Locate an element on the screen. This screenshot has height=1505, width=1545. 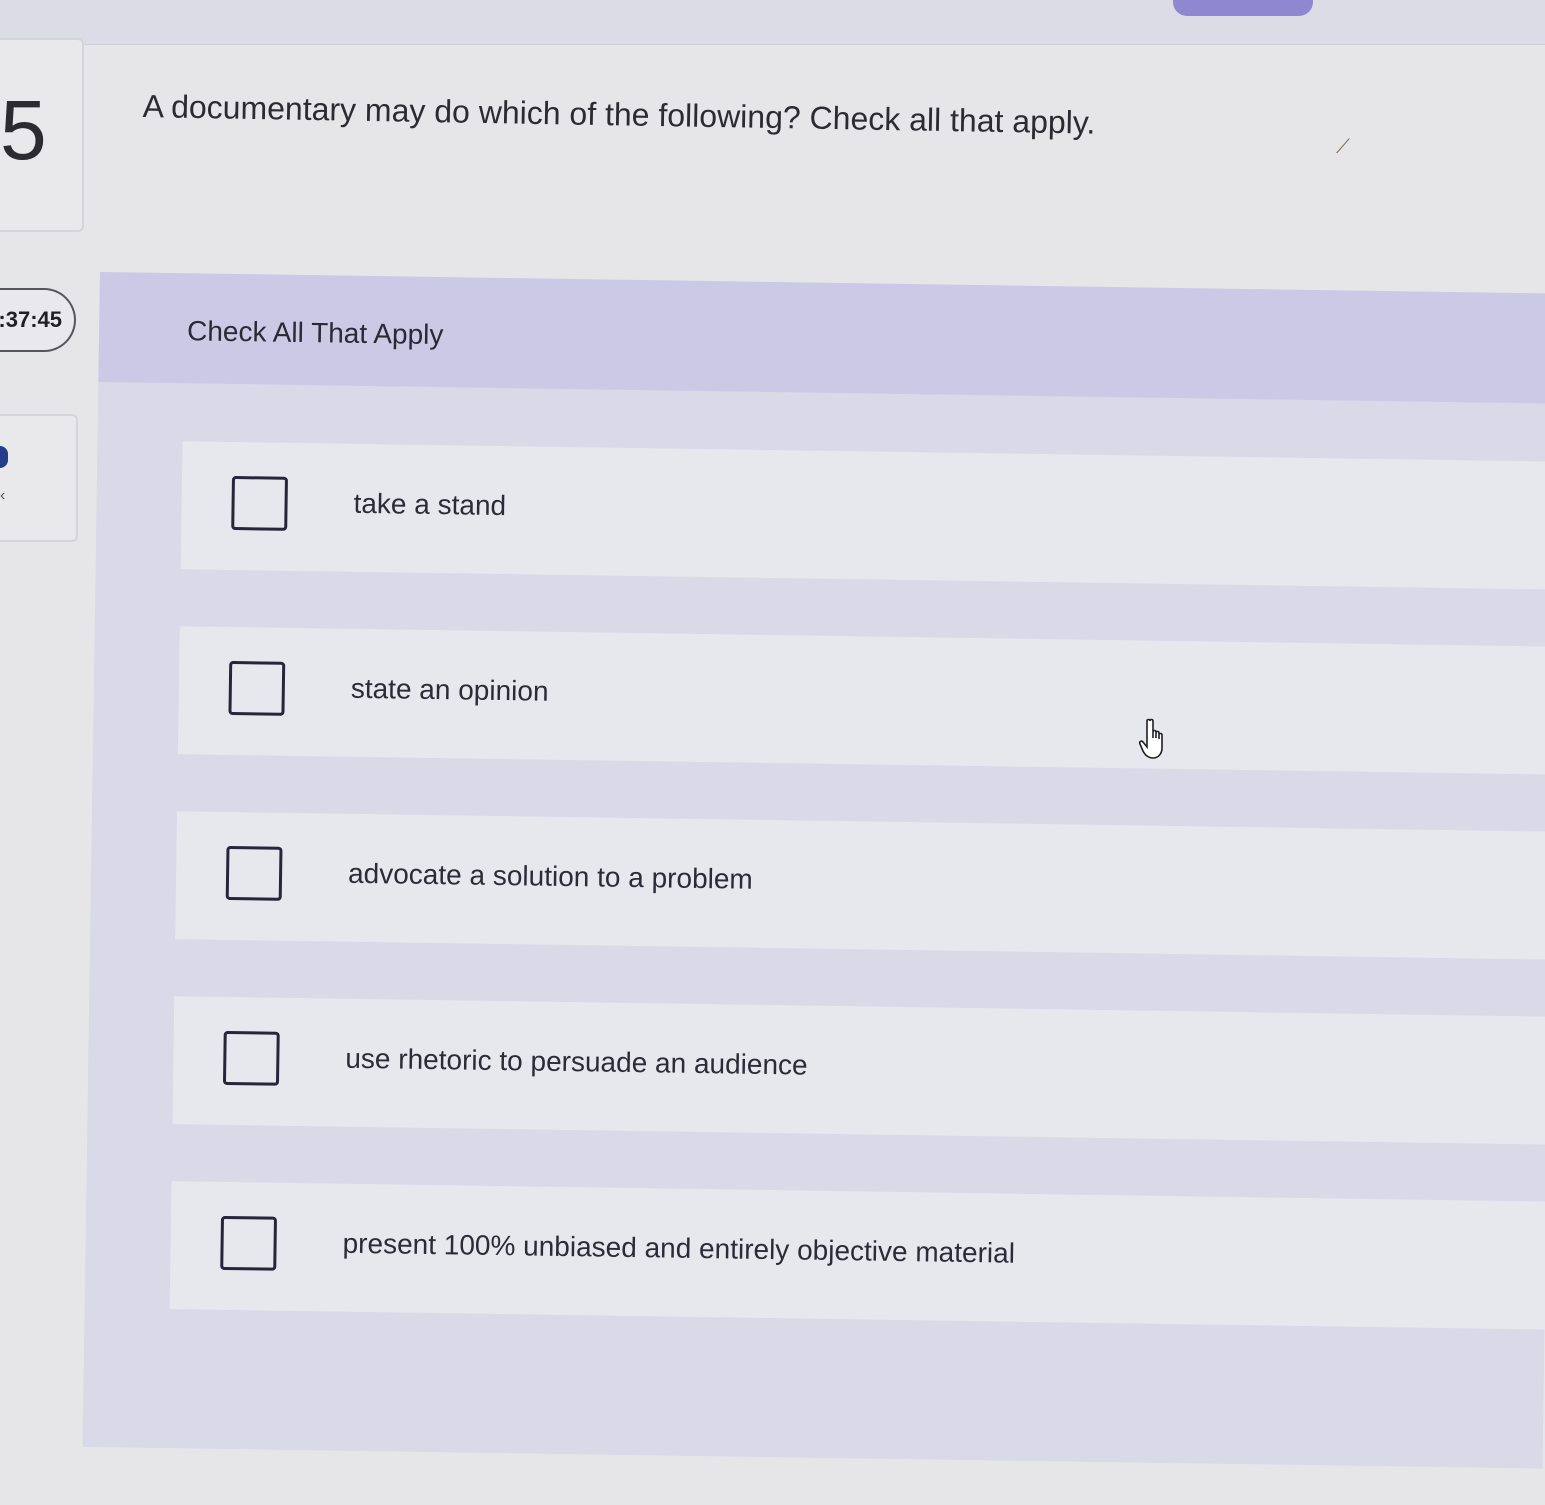
top-tab-button is located at coordinates (1243, 8).